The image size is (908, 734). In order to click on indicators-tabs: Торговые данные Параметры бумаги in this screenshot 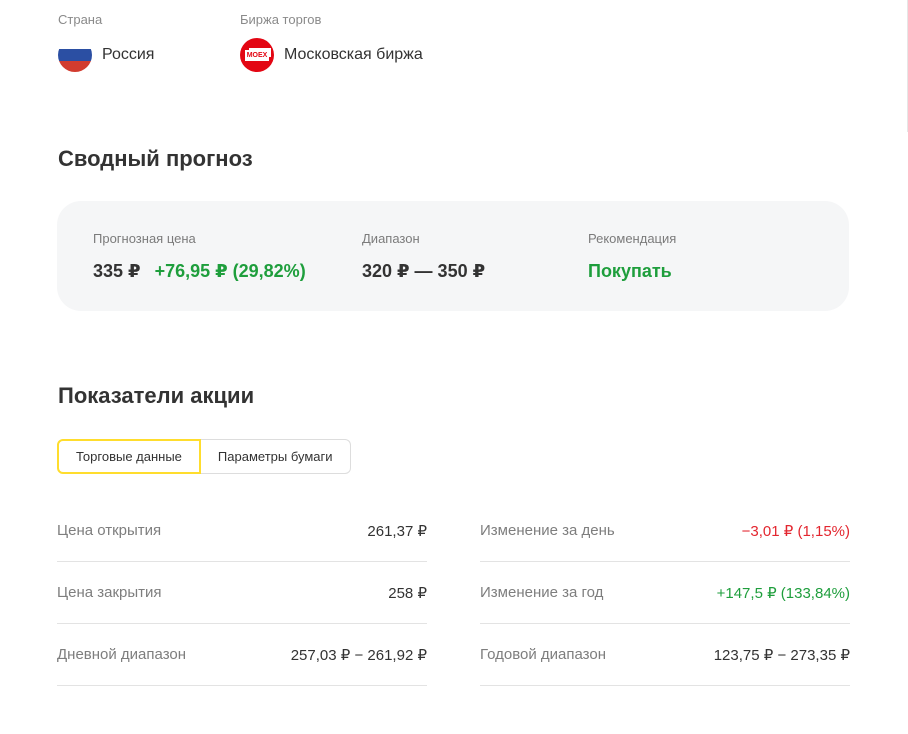, I will do `click(204, 456)`.